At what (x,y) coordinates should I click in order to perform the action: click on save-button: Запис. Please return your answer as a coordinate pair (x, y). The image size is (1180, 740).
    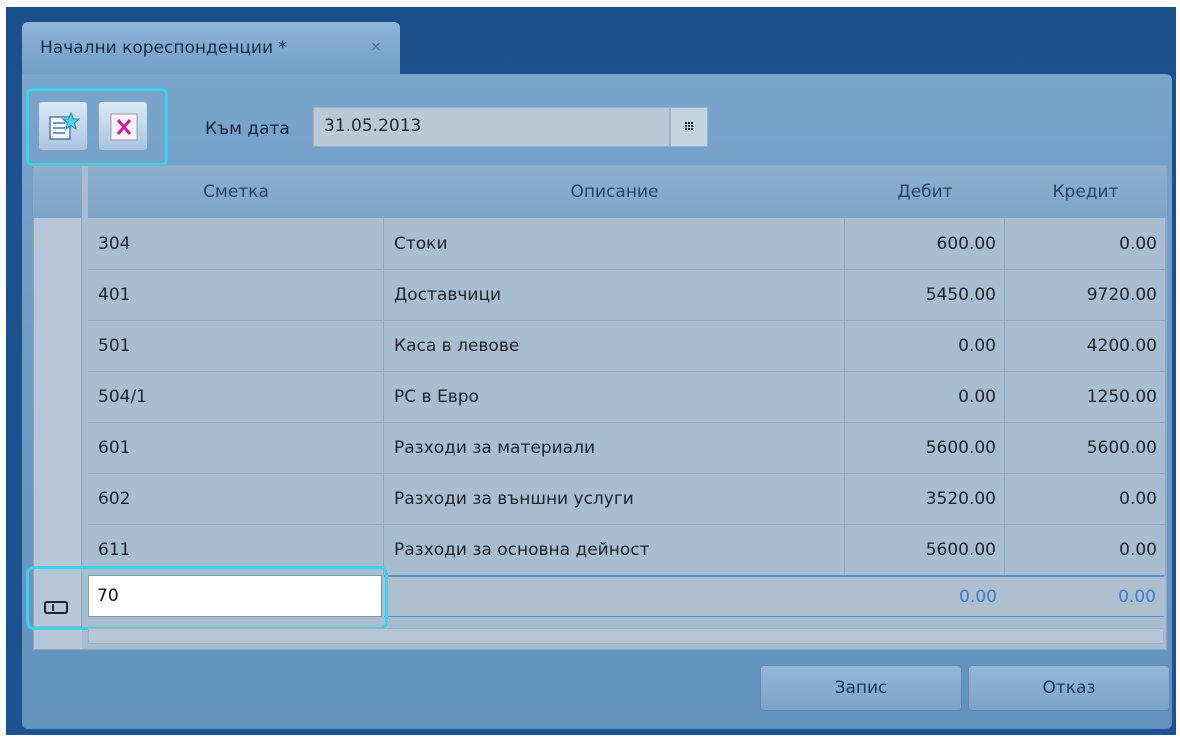
    Looking at the image, I should click on (861, 688).